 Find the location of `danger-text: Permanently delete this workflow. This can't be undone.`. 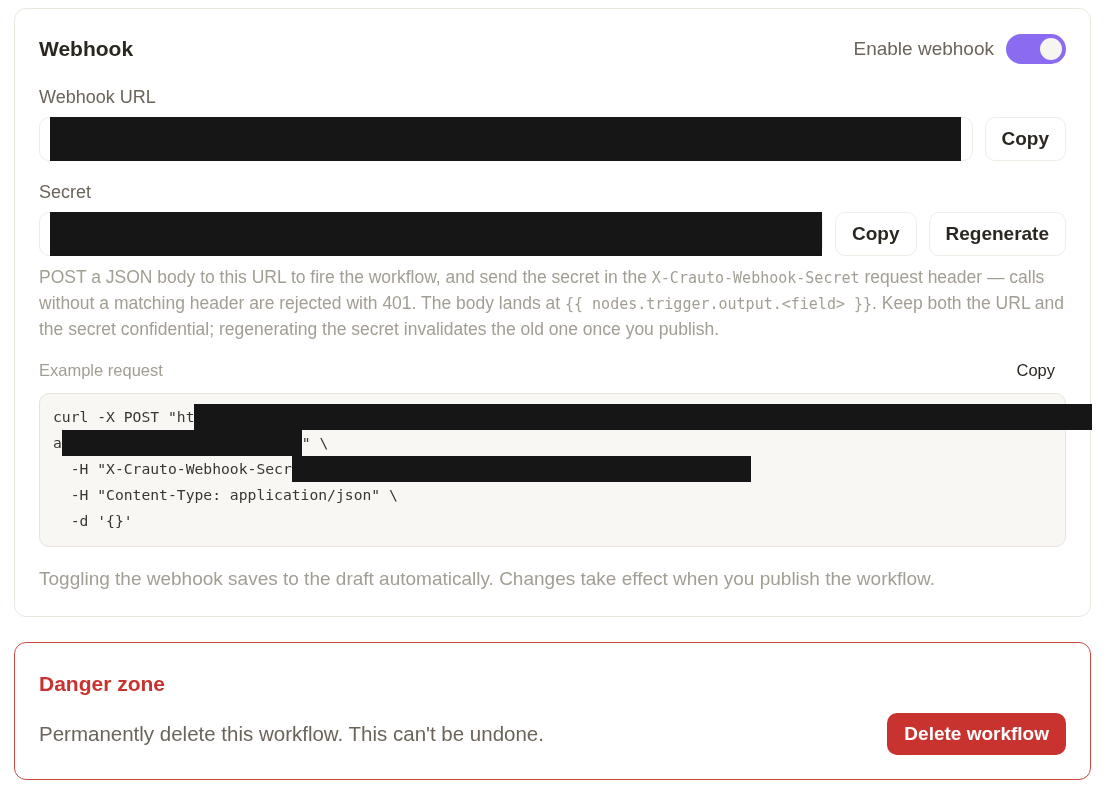

danger-text: Permanently delete this workflow. This can't be undone. is located at coordinates (291, 733).